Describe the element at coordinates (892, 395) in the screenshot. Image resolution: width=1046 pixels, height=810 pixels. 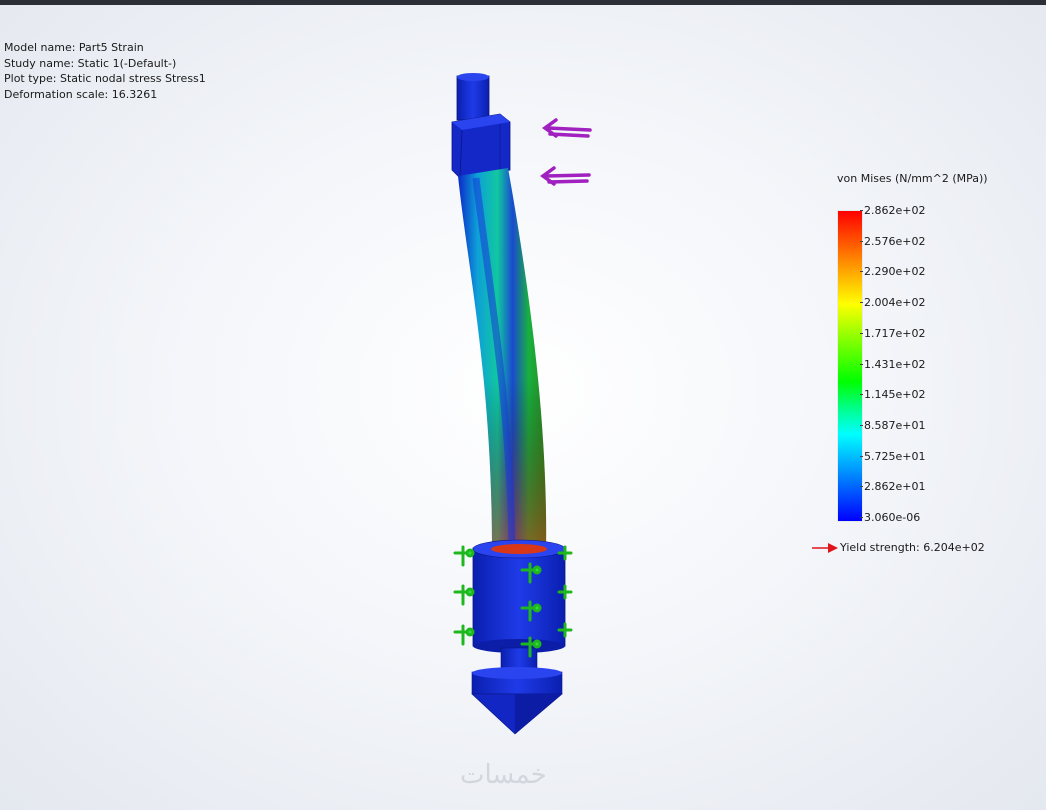
I see `legend-tick-label: 1.145e+02` at that location.